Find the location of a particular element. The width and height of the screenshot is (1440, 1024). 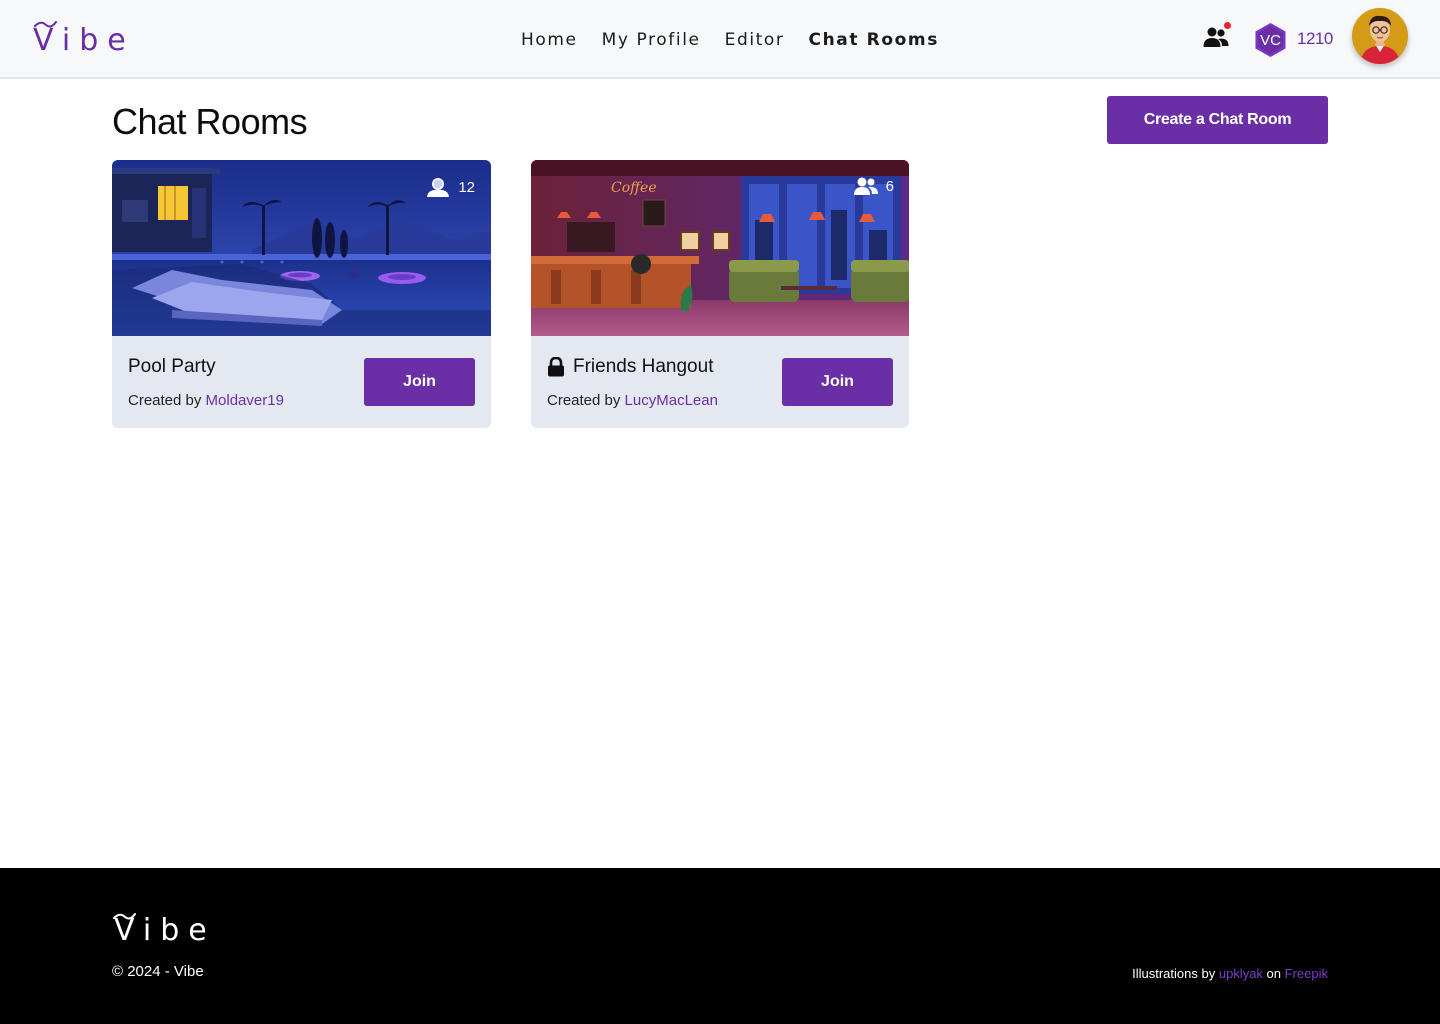

room-title: Friends Hangout is located at coordinates (630, 367).